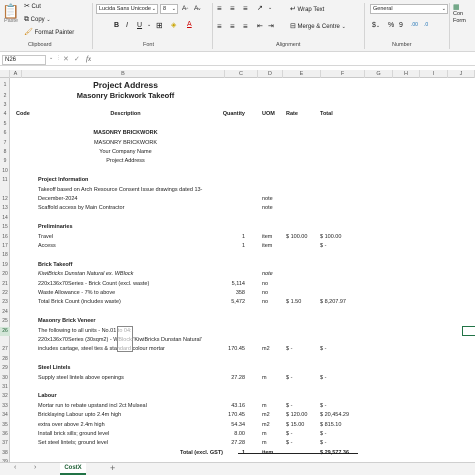 This screenshot has width=475, height=475. I want to click on cell-b: MASONRY BRICKWORK, so click(125, 133).